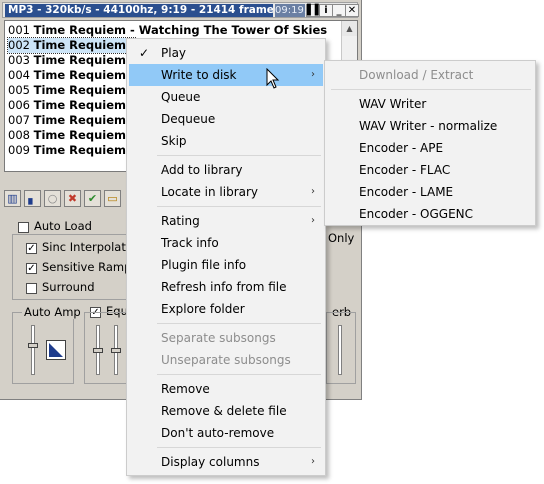 This screenshot has width=544, height=484. What do you see at coordinates (19, 30) in the screenshot?
I see `track-number: 001` at bounding box center [19, 30].